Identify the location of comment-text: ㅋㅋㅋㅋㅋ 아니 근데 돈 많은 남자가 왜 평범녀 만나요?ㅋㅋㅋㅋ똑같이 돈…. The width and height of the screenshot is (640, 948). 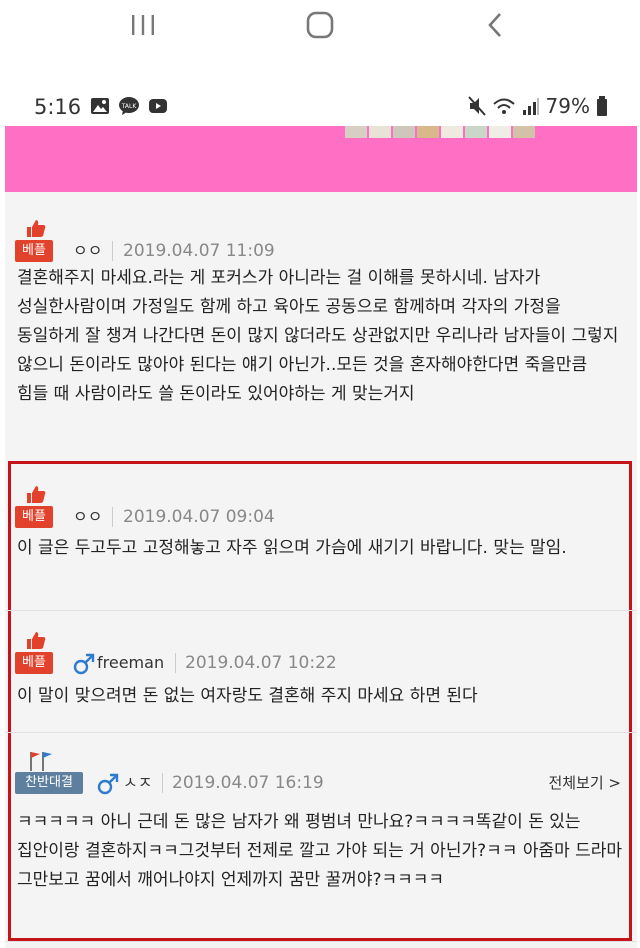
(320, 851).